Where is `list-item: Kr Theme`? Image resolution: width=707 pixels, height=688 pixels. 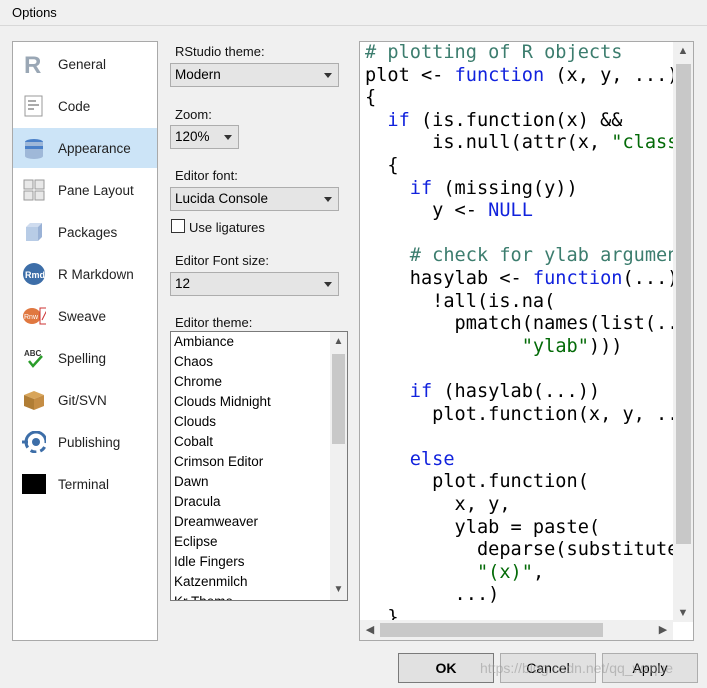 list-item: Kr Theme is located at coordinates (203, 596).